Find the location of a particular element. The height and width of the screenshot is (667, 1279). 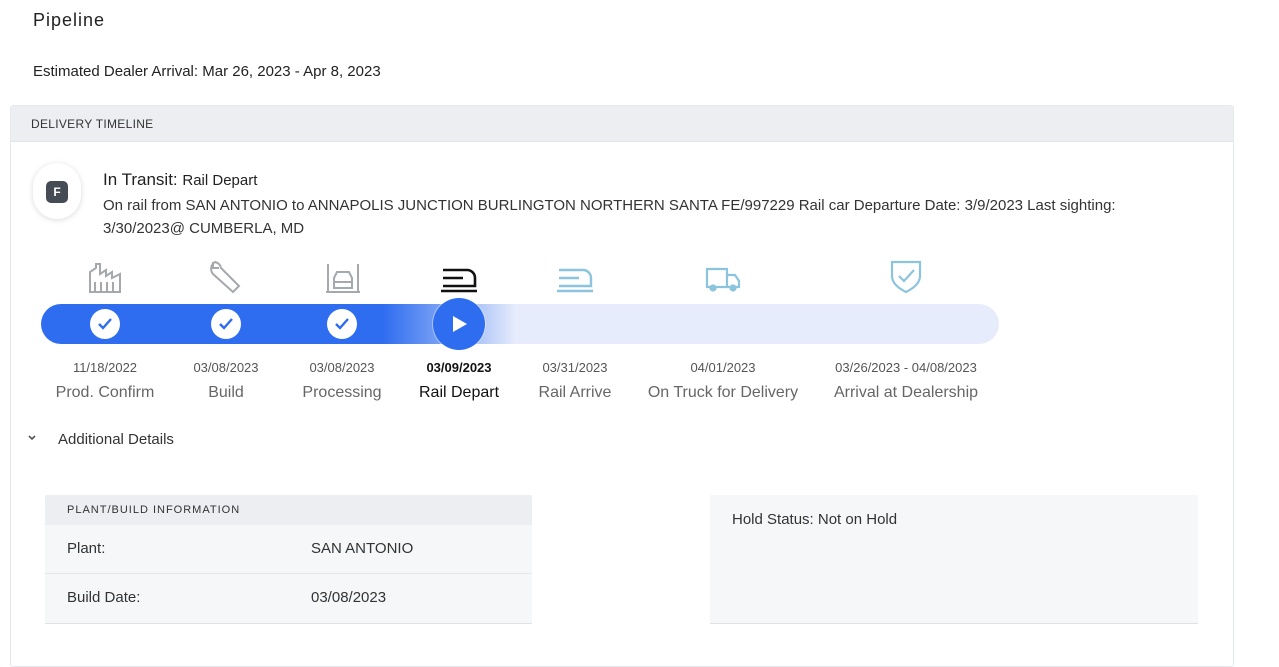

rail-arrive-icon is located at coordinates (575, 280).